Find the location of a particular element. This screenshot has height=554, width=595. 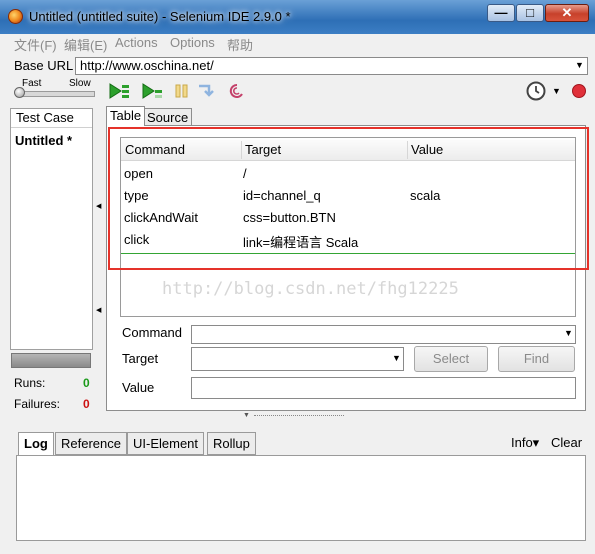

clock-icon is located at coordinates (536, 91).